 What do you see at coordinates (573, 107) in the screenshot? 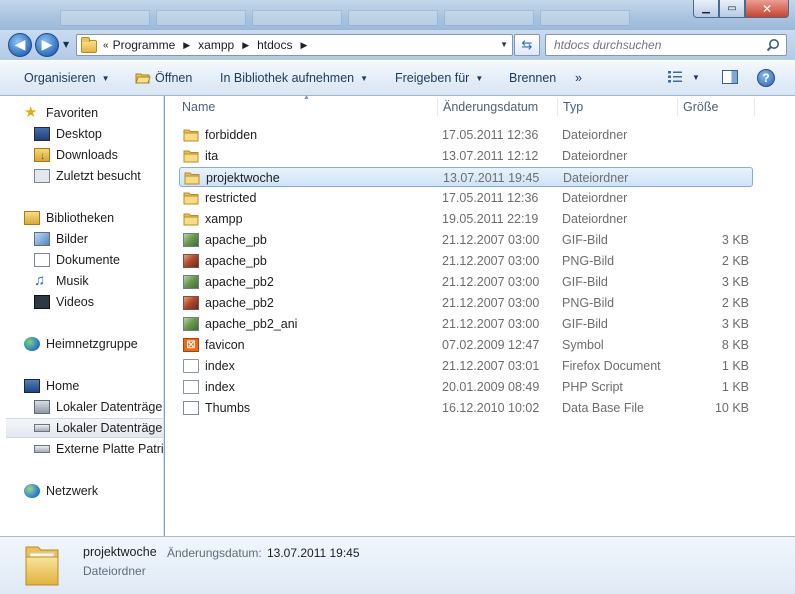
I see `column-header-type: Typ` at bounding box center [573, 107].